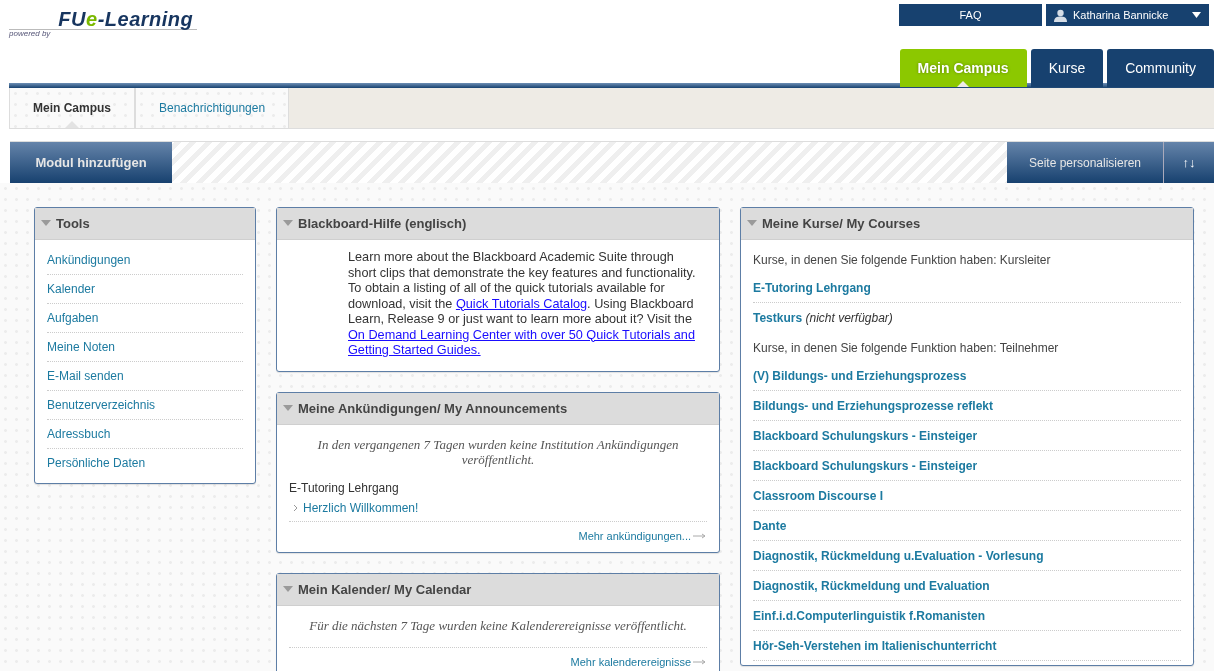 This screenshot has width=1214, height=671. Describe the element at coordinates (1060, 15) in the screenshot. I see `user-icon` at that location.